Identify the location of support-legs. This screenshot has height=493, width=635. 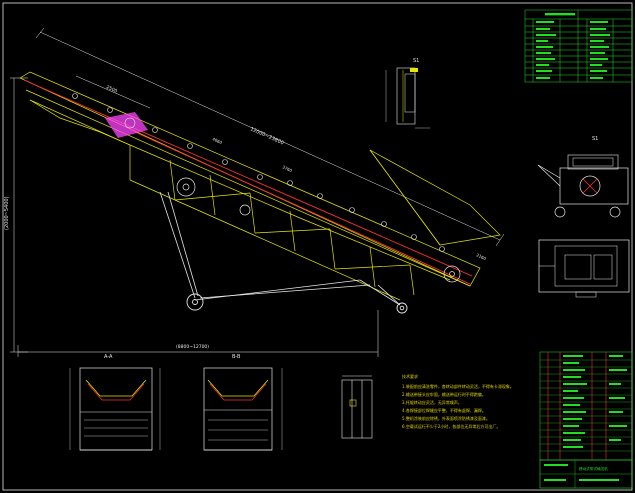
(280, 248).